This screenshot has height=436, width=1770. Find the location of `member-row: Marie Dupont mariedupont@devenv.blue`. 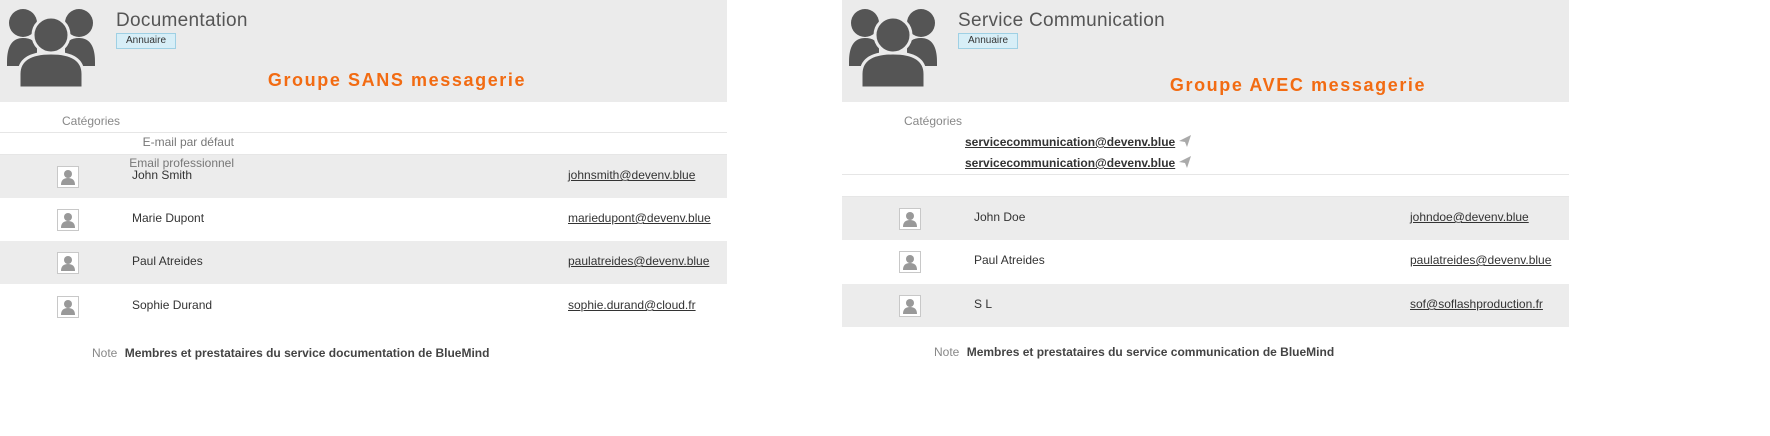

member-row: Marie Dupont mariedupont@devenv.blue is located at coordinates (363, 219).